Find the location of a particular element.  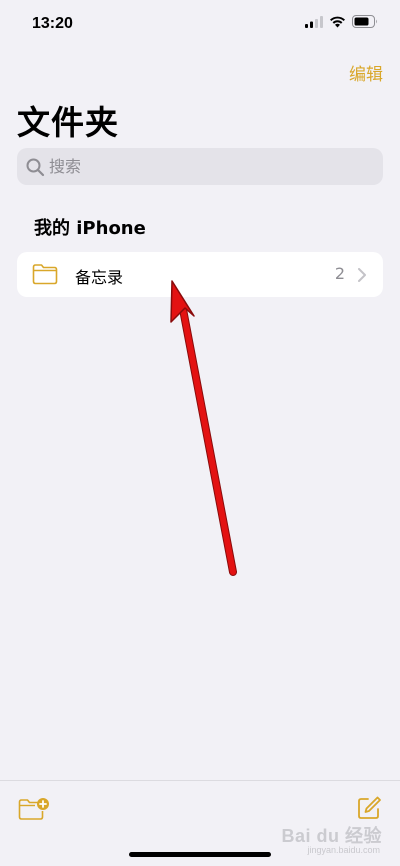

folder-icon is located at coordinates (45, 274).